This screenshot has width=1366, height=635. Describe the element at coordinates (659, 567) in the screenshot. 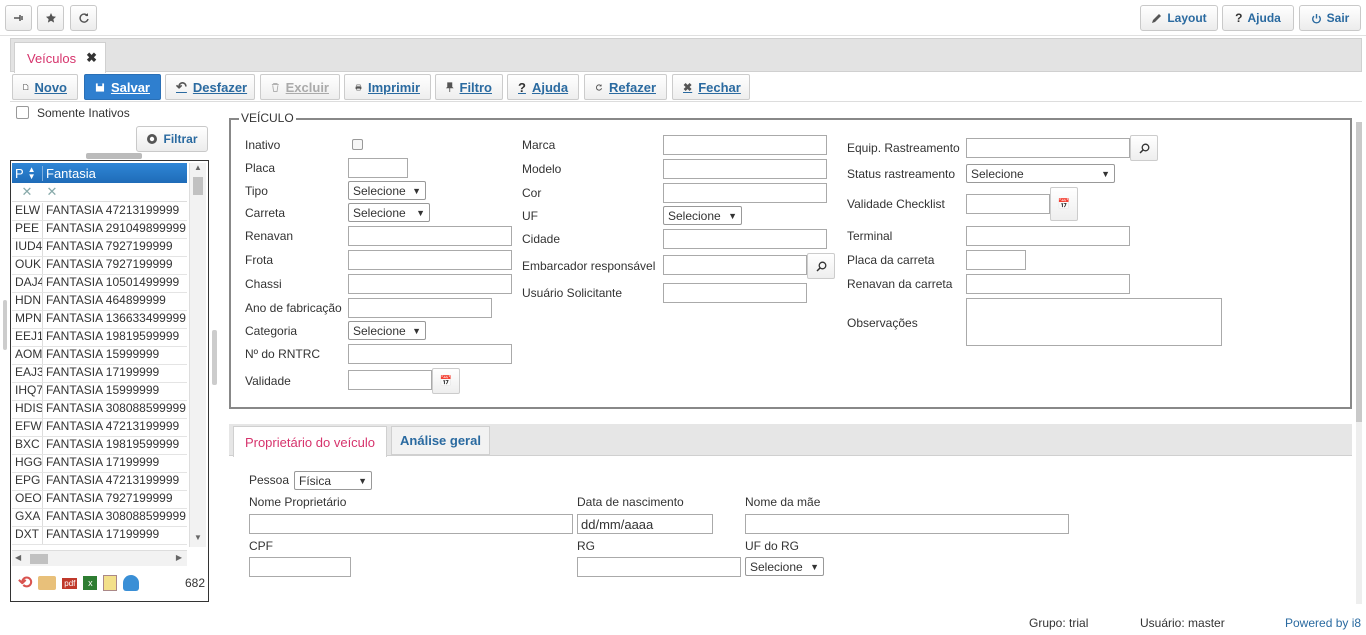

I see `rg-input` at that location.